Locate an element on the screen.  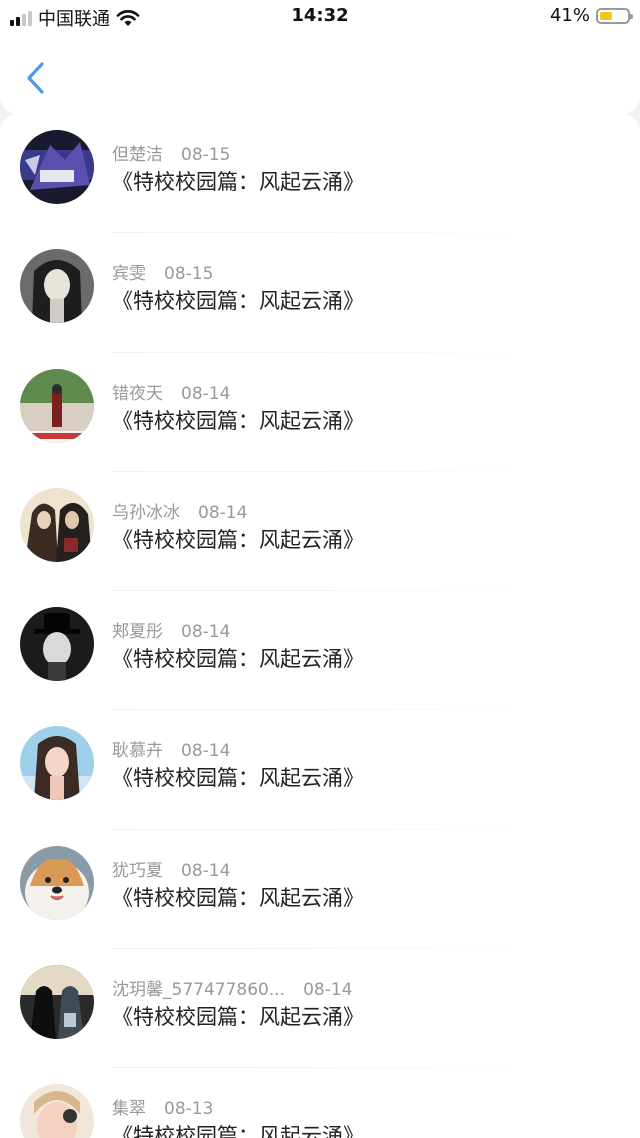
sender-name: 宾雯 is located at coordinates (129, 274).